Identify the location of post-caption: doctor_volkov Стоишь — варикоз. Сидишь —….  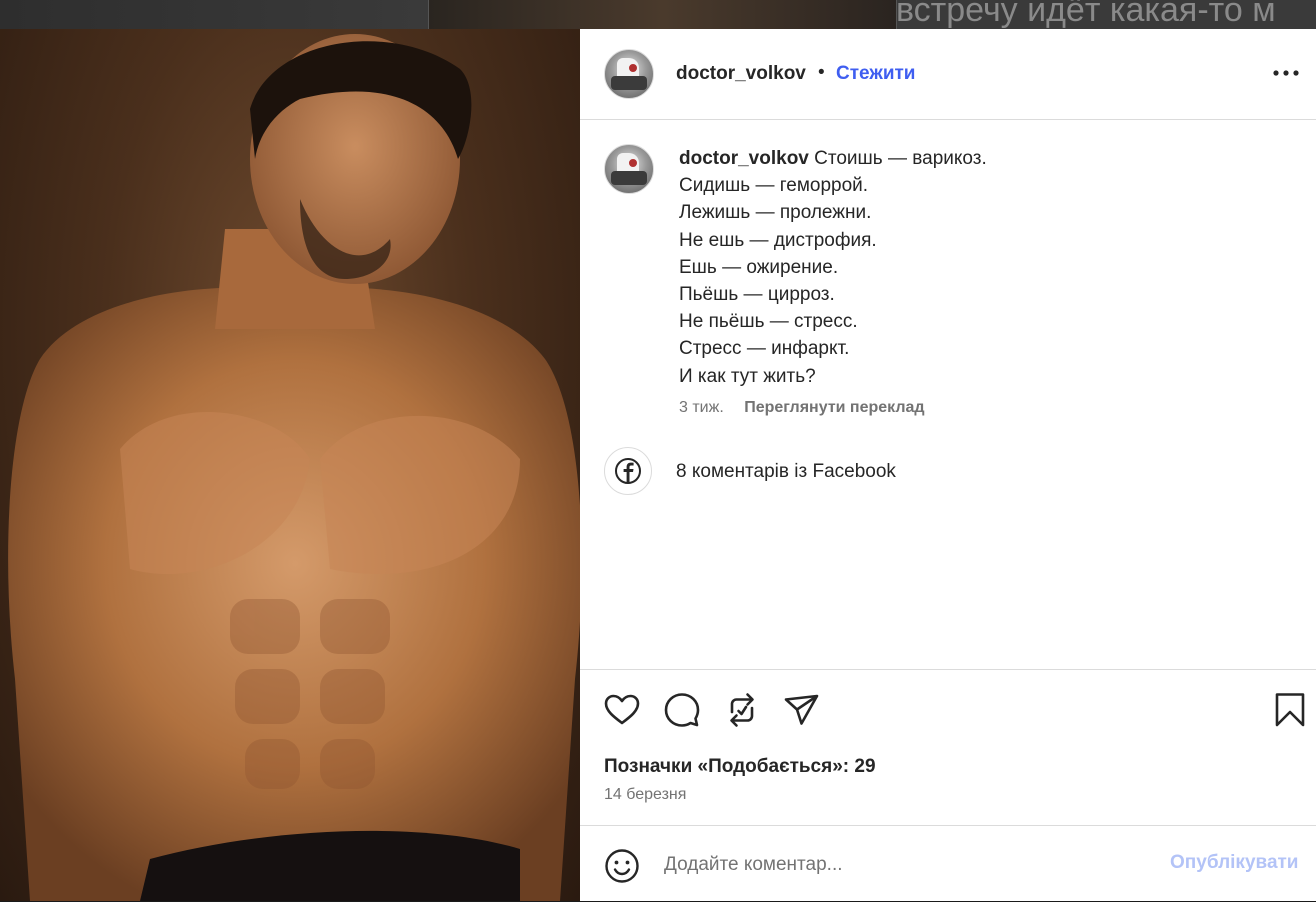
(979, 267).